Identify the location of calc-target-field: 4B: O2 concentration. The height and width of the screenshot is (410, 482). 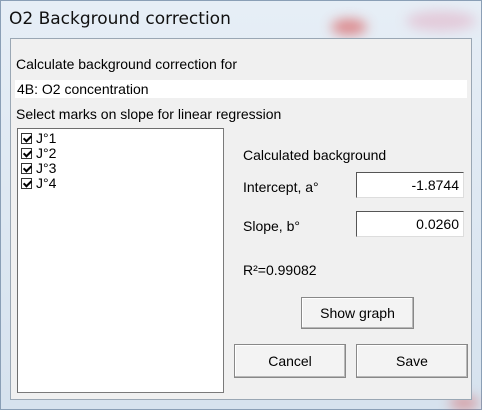
(241, 89).